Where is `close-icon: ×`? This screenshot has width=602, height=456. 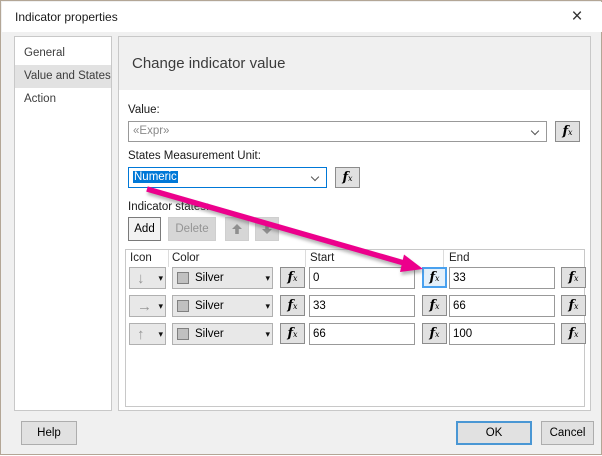 close-icon: × is located at coordinates (577, 17).